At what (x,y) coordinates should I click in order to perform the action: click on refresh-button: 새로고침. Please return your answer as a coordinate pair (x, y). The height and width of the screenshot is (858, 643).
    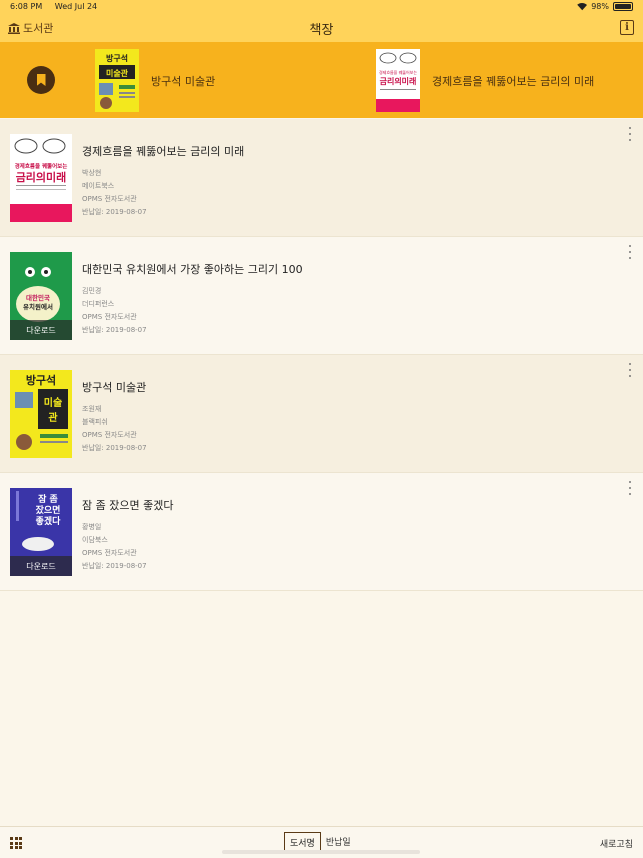
    Looking at the image, I should click on (616, 843).